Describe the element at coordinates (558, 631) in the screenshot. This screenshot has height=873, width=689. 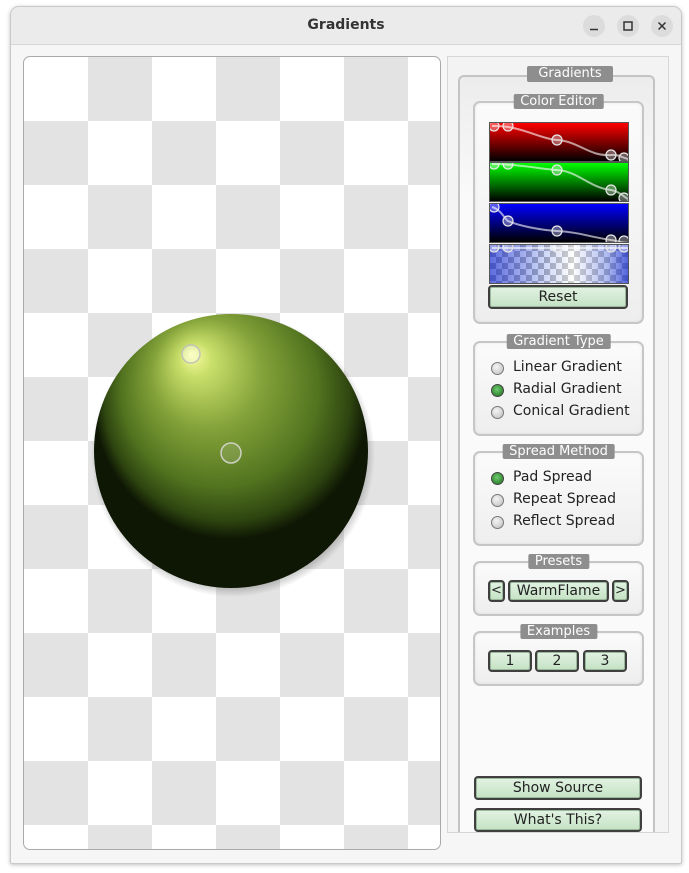
I see `examples-title: Examples` at that location.